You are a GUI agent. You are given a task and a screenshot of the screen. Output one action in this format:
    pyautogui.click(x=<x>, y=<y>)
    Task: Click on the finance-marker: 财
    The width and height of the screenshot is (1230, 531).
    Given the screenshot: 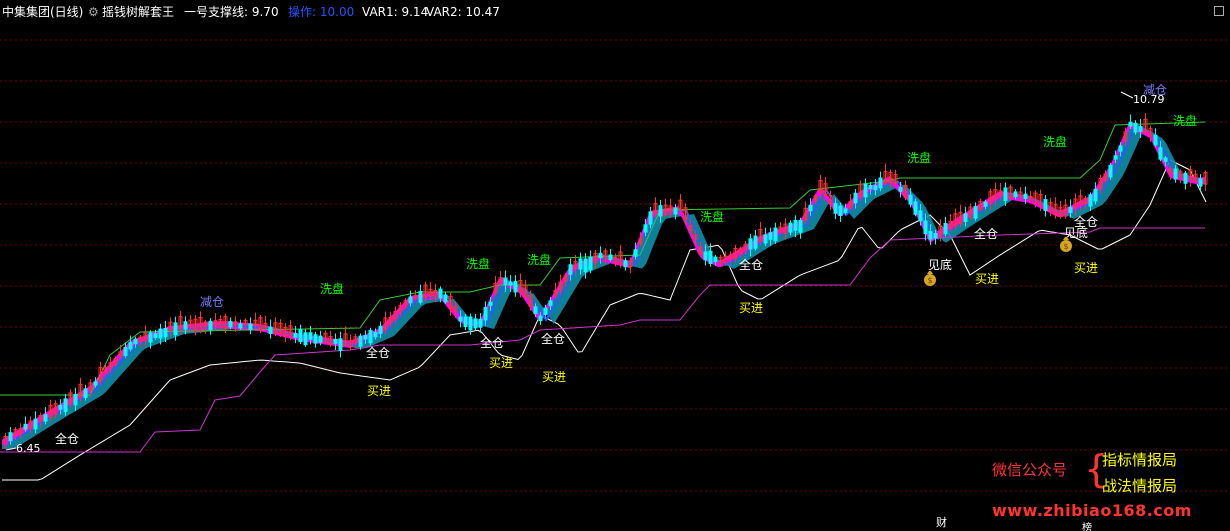 What is the action you would take?
    pyautogui.click(x=941, y=522)
    